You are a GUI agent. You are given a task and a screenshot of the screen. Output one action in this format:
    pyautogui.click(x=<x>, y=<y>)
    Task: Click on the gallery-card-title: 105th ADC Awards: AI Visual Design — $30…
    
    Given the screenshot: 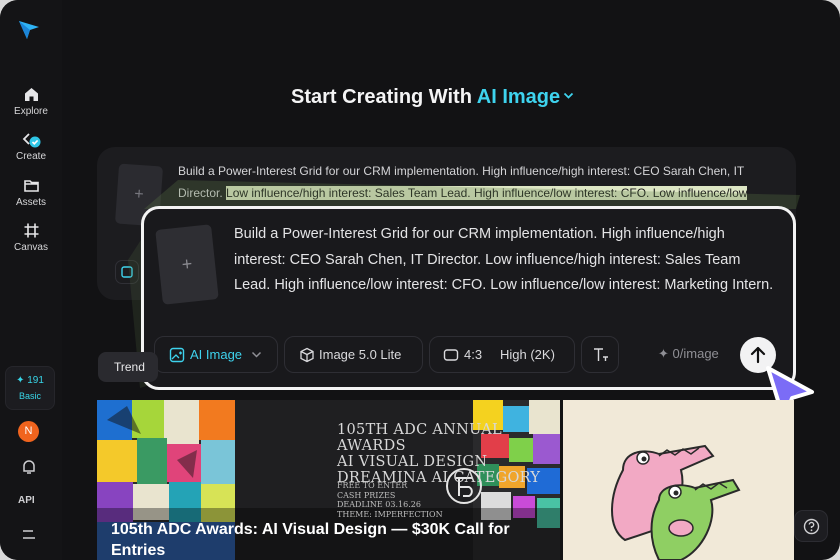 What is the action you would take?
    pyautogui.click(x=310, y=540)
    